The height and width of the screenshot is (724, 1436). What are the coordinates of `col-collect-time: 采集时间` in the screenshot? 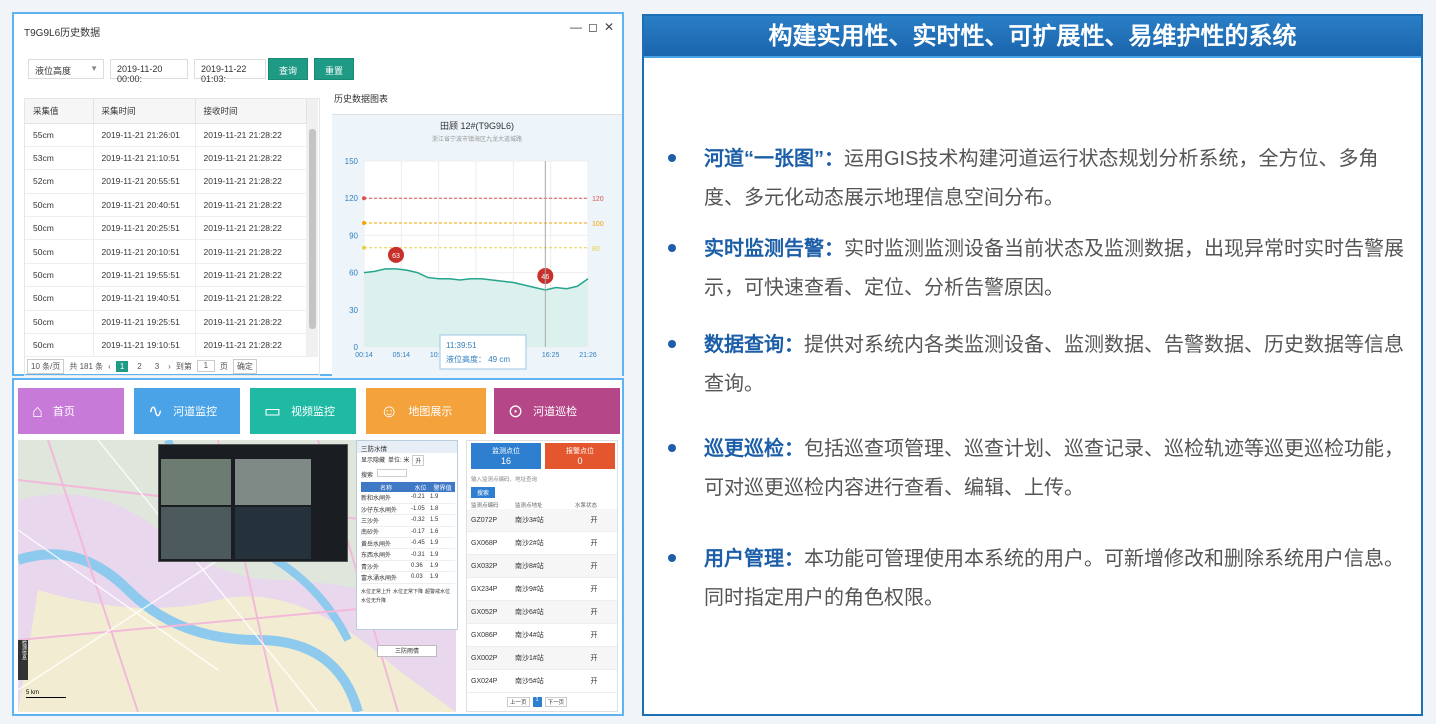 It's located at (144, 111).